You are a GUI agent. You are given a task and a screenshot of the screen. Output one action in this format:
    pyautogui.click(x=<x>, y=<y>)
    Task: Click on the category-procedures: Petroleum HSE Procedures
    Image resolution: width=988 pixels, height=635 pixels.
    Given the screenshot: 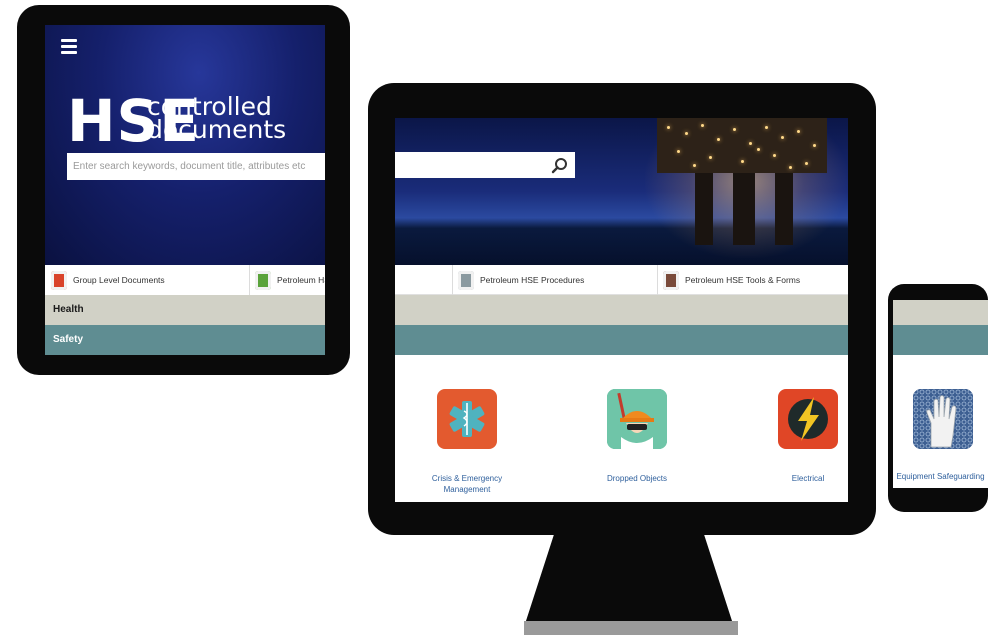 What is the action you would take?
    pyautogui.click(x=521, y=280)
    